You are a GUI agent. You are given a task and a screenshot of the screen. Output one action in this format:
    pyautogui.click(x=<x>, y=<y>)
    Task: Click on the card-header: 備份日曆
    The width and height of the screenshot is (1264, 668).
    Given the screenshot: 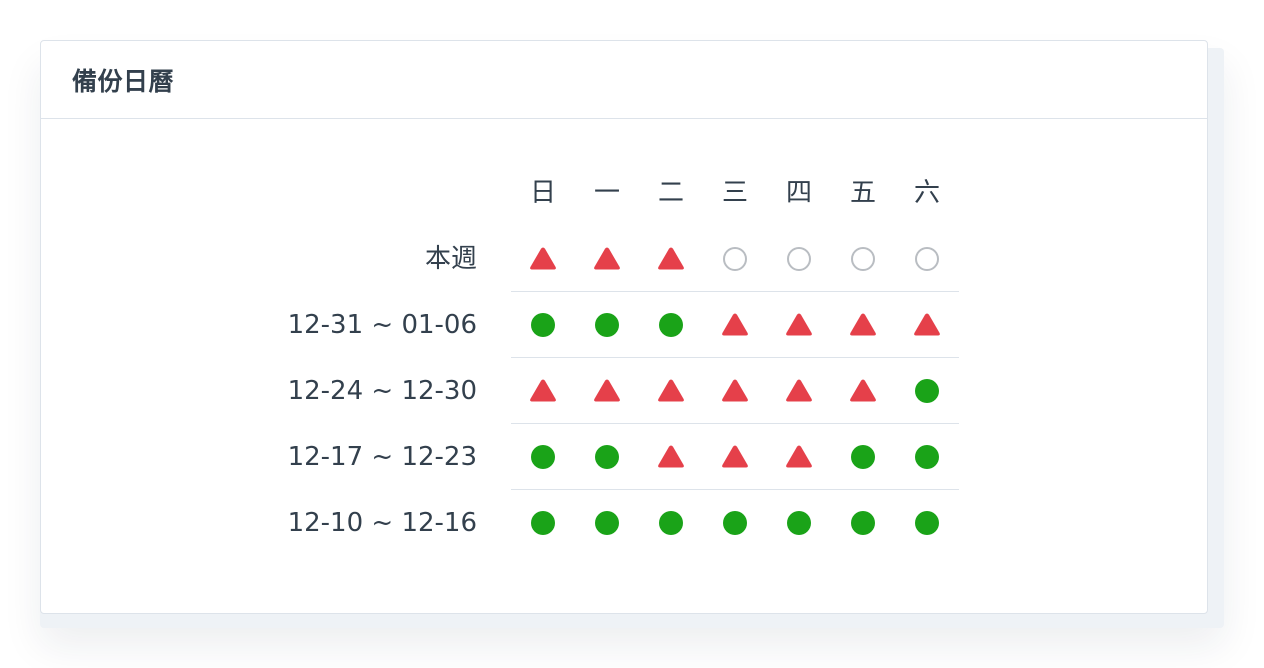 What is the action you would take?
    pyautogui.click(x=624, y=80)
    